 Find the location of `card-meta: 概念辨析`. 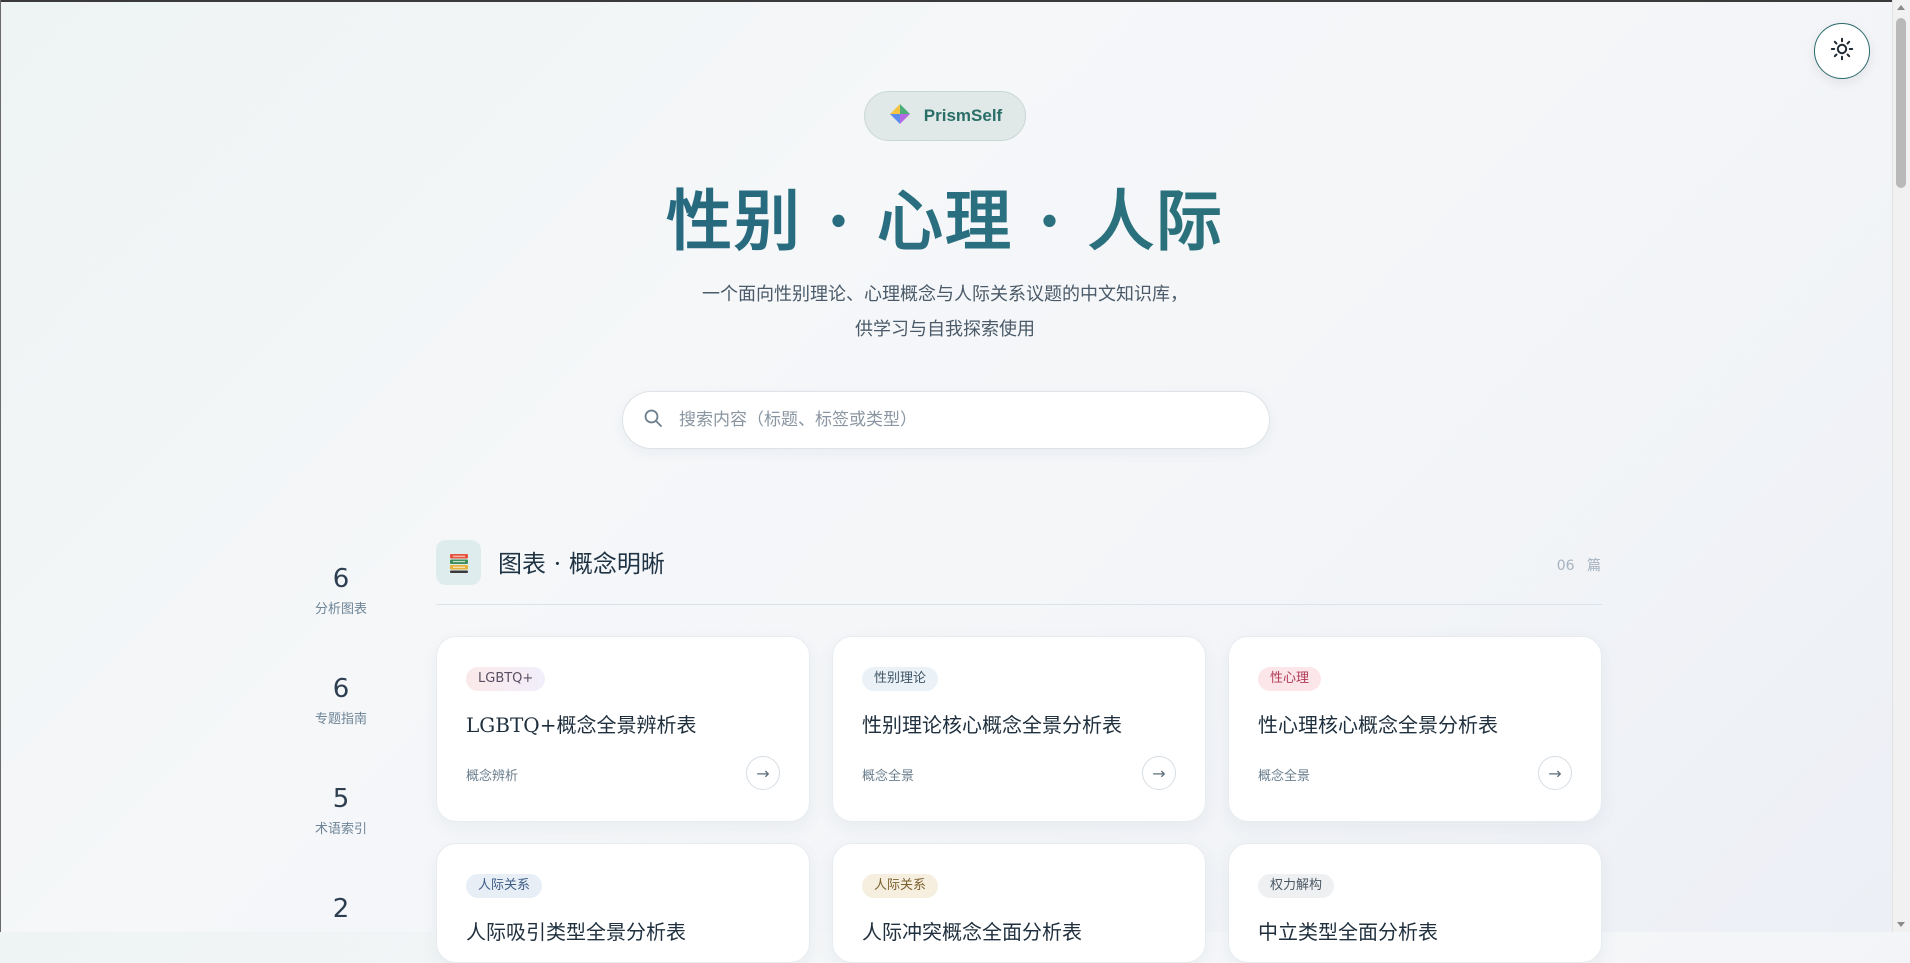

card-meta: 概念辨析 is located at coordinates (492, 776).